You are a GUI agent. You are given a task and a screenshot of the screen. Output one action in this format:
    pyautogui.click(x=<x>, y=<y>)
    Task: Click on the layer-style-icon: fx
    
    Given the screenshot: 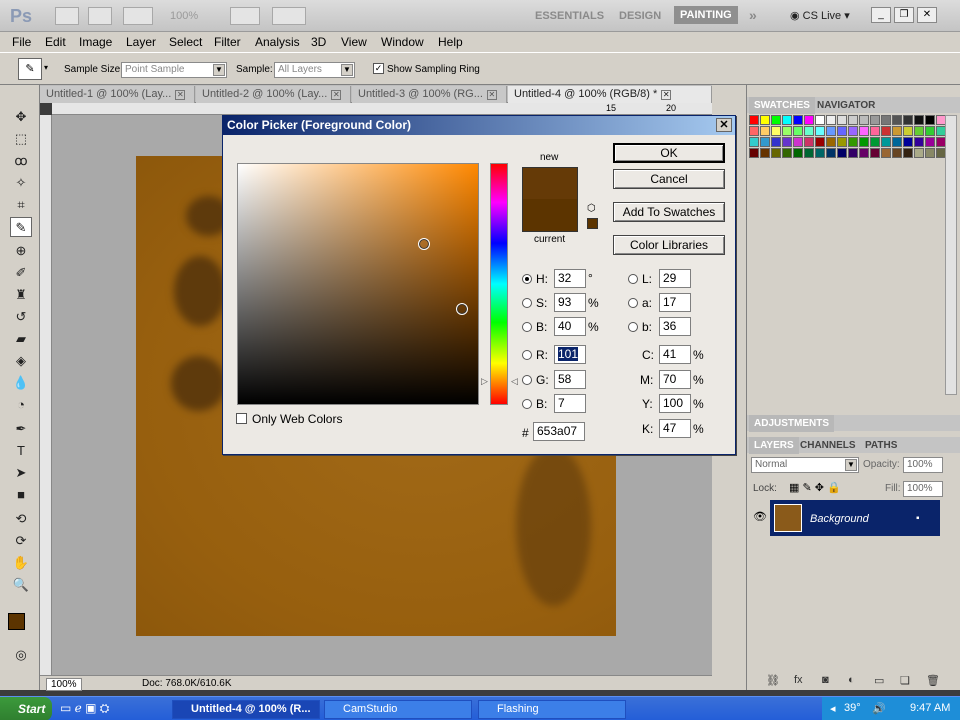 What is the action you would take?
    pyautogui.click(x=798, y=680)
    